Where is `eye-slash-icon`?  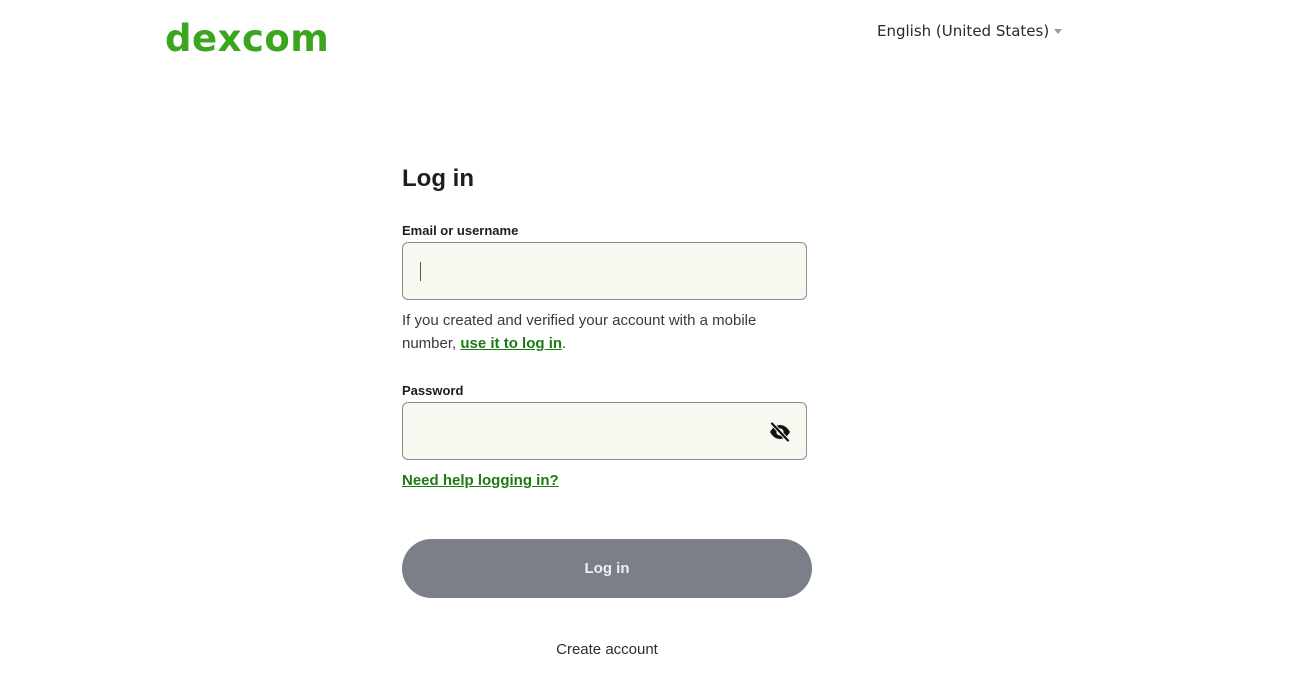 eye-slash-icon is located at coordinates (780, 432).